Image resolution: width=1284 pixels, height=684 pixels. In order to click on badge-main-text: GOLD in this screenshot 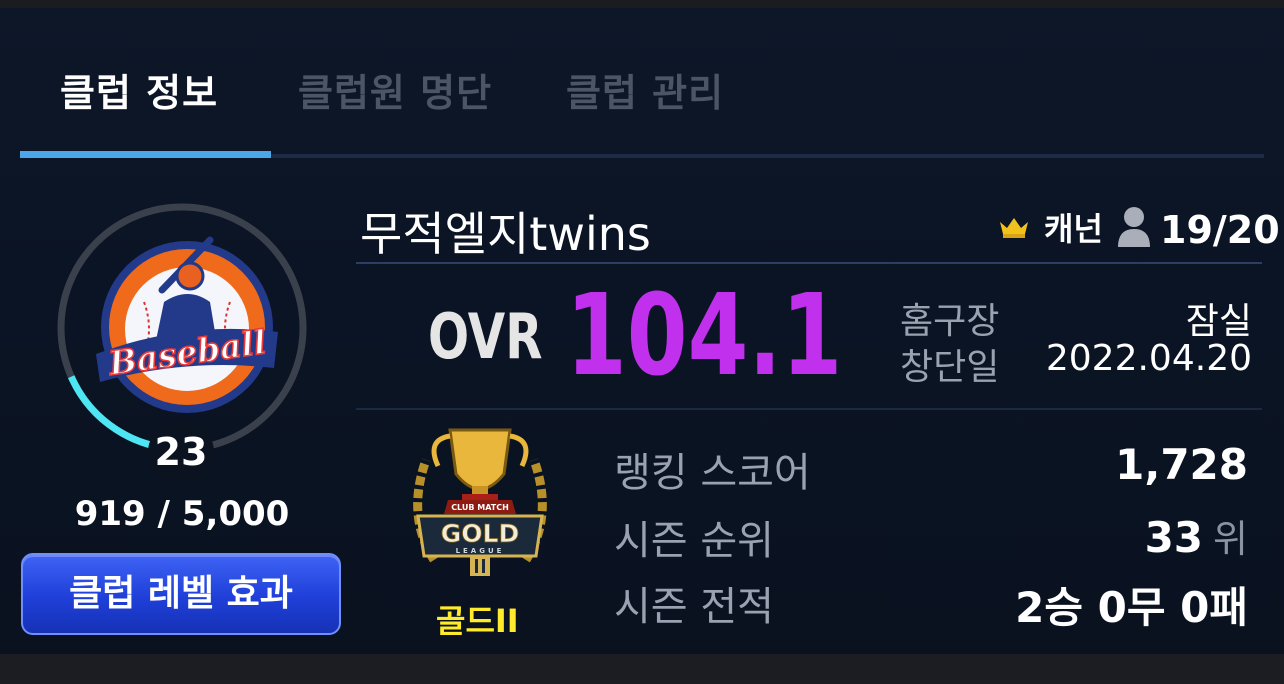, I will do `click(480, 533)`.